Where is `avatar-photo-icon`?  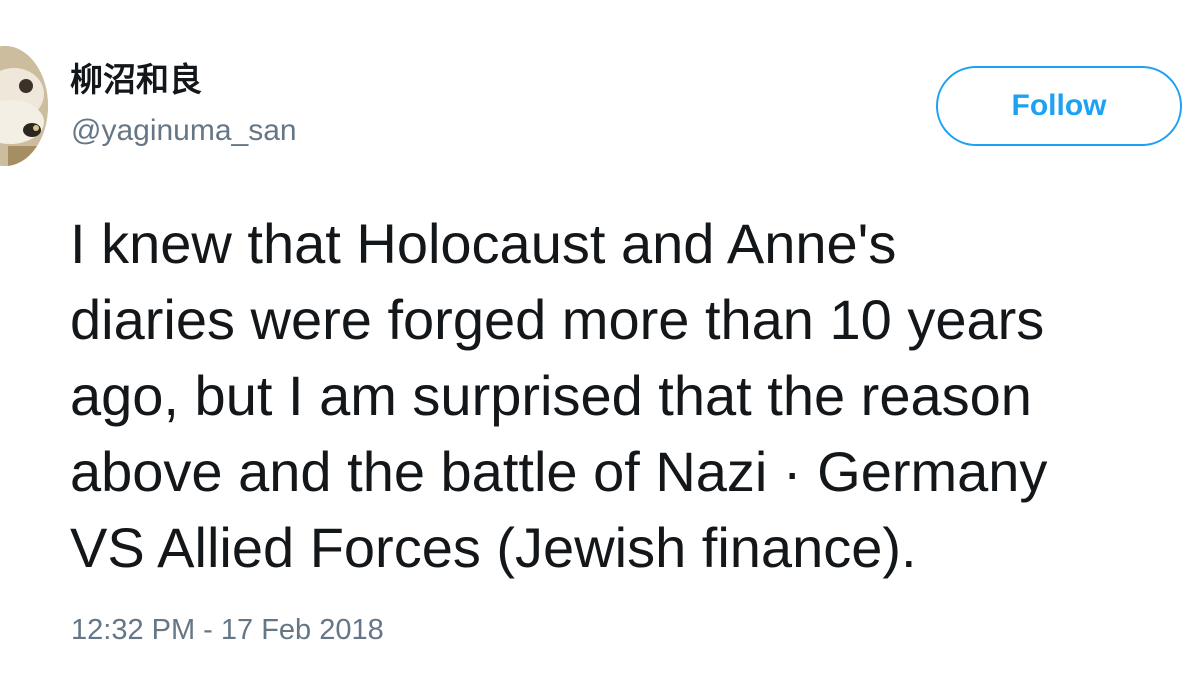
avatar-photo-icon is located at coordinates (24, 106).